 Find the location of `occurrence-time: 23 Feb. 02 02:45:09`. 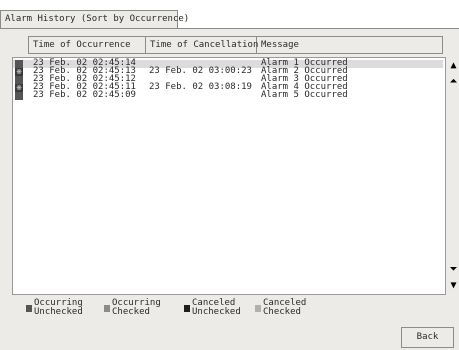

occurrence-time: 23 Feb. 02 02:45:09 is located at coordinates (84, 95).